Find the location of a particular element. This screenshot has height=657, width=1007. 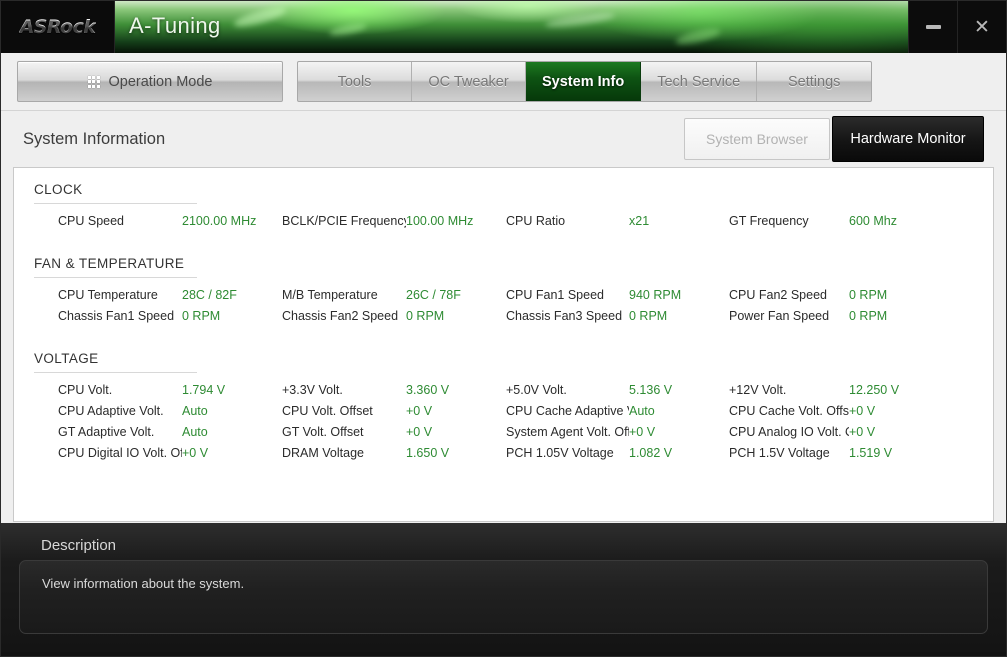

info-value: x21 is located at coordinates (639, 221).